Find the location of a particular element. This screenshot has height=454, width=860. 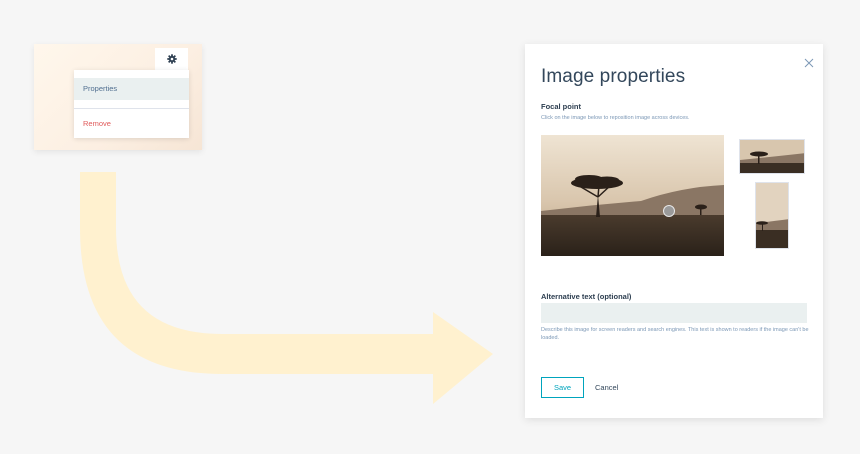

desktop-preview-image is located at coordinates (772, 156).